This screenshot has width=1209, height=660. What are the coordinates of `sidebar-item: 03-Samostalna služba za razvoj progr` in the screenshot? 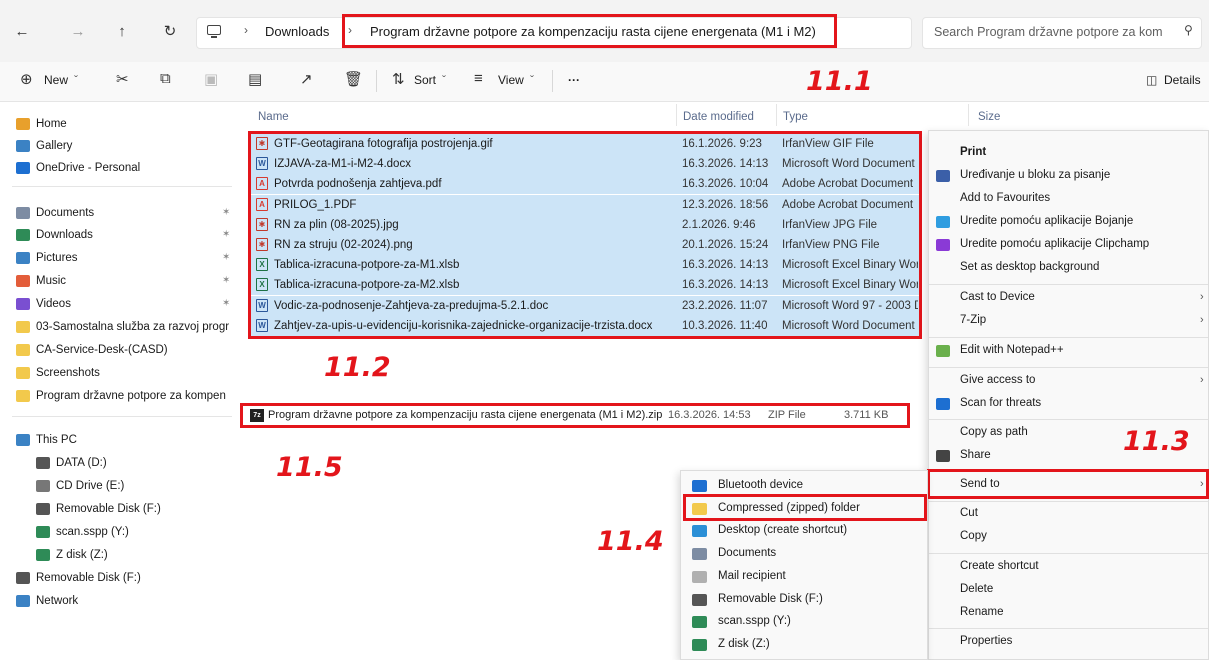 It's located at (126, 327).